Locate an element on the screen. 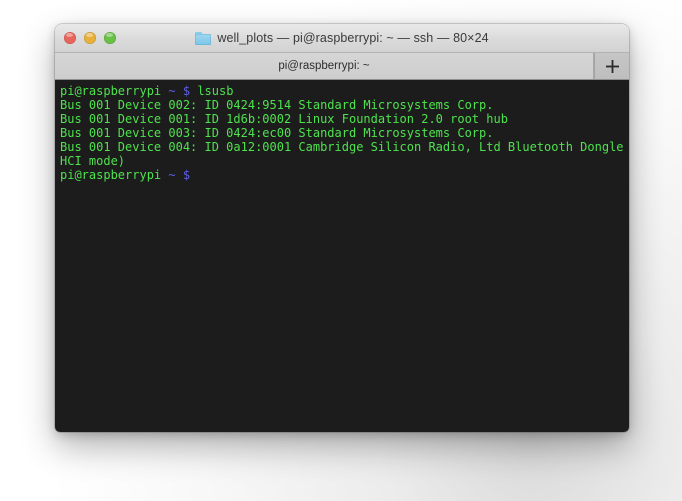 The height and width of the screenshot is (501, 682). plus-icon is located at coordinates (612, 66).